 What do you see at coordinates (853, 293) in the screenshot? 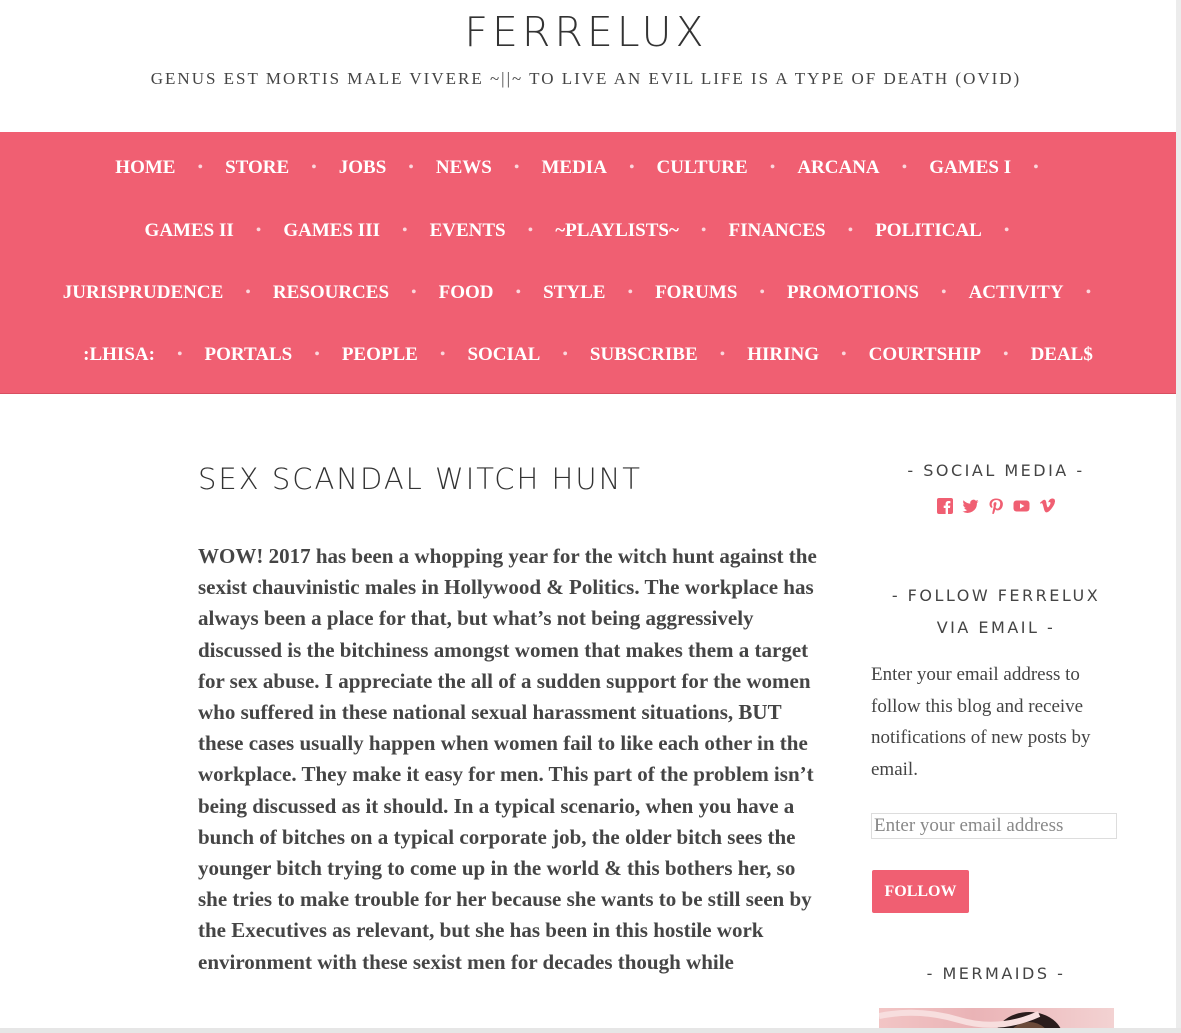
I see `nav-item-promotions: PROMOTIONS` at bounding box center [853, 293].